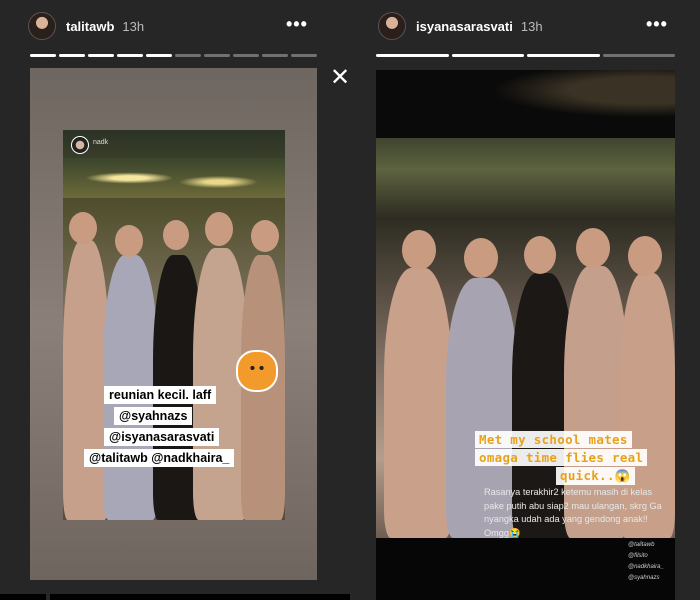 The width and height of the screenshot is (700, 600). What do you see at coordinates (646, 578) in the screenshot?
I see `mini-mention: @syahnazs` at bounding box center [646, 578].